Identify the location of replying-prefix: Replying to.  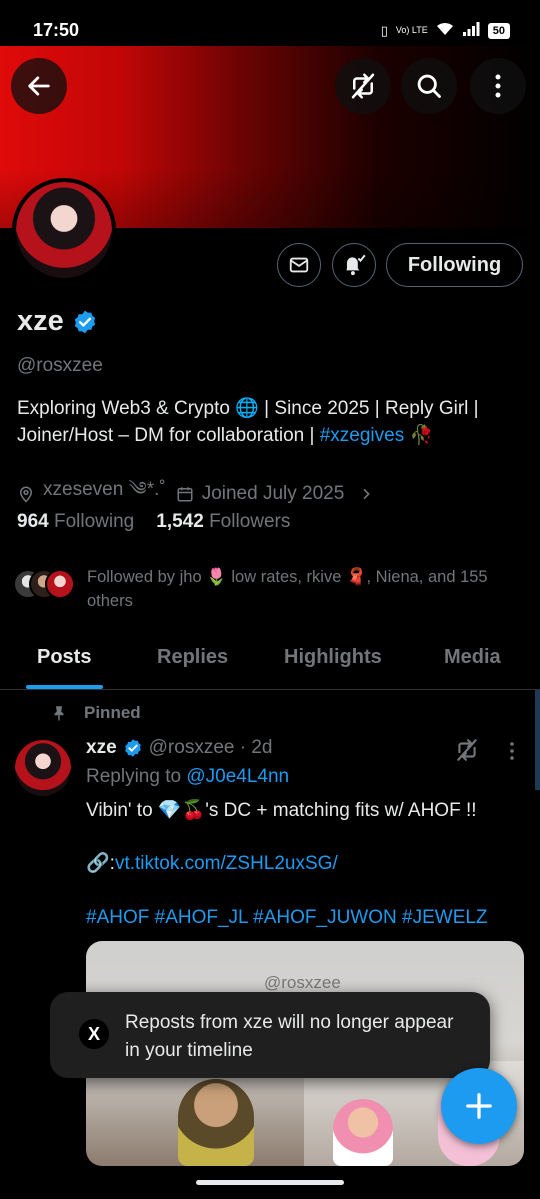
(136, 776).